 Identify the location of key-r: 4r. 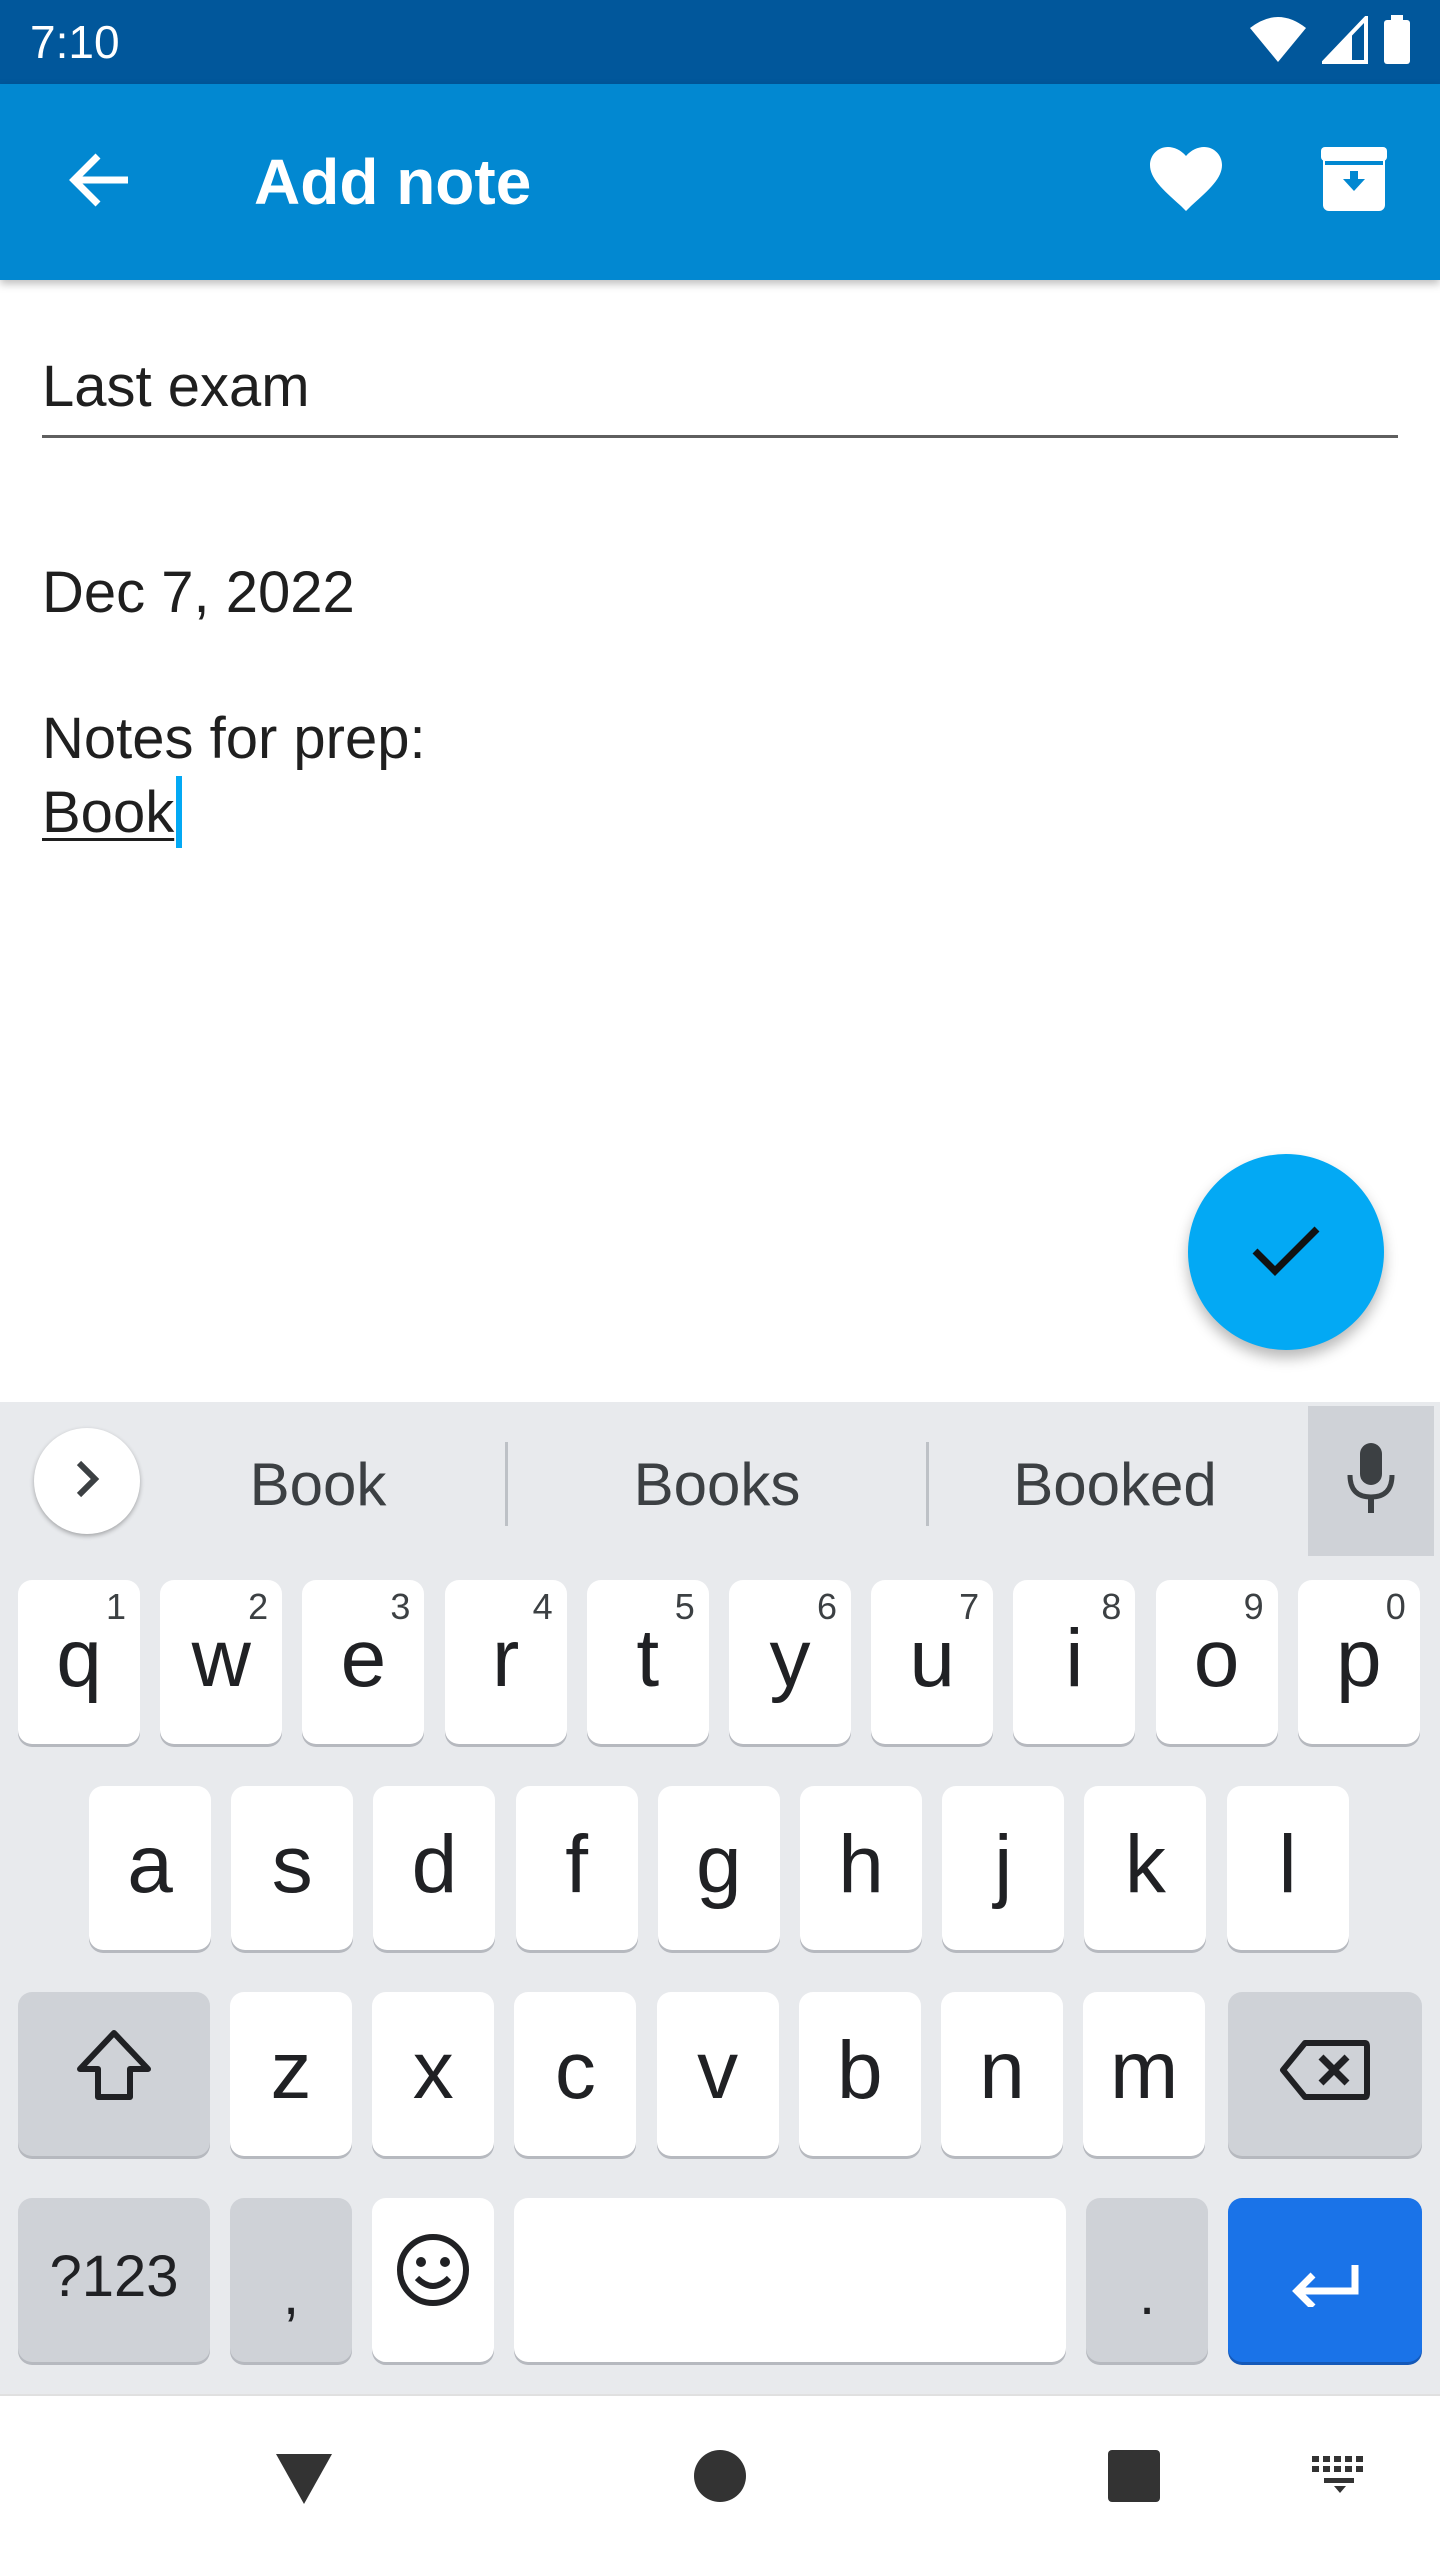
(505, 1662).